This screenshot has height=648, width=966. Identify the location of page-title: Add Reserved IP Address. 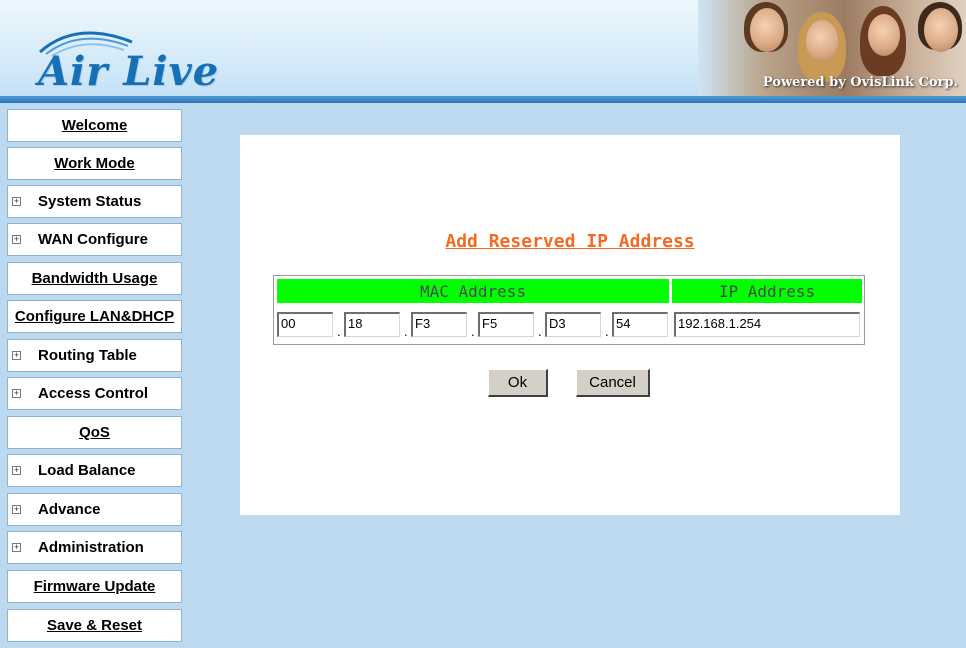
(570, 241).